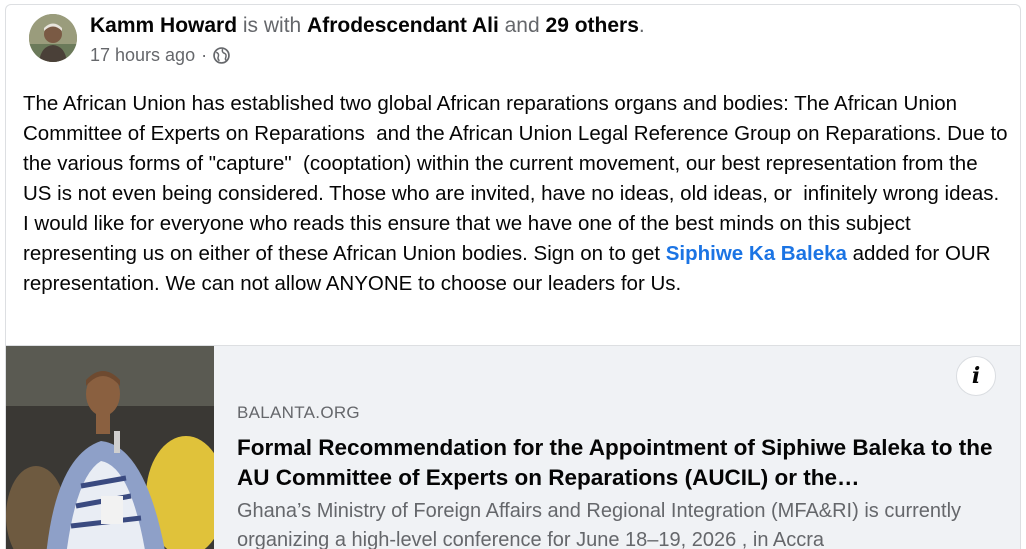 This screenshot has height=549, width=1026. I want to click on info-icon: i, so click(976, 376).